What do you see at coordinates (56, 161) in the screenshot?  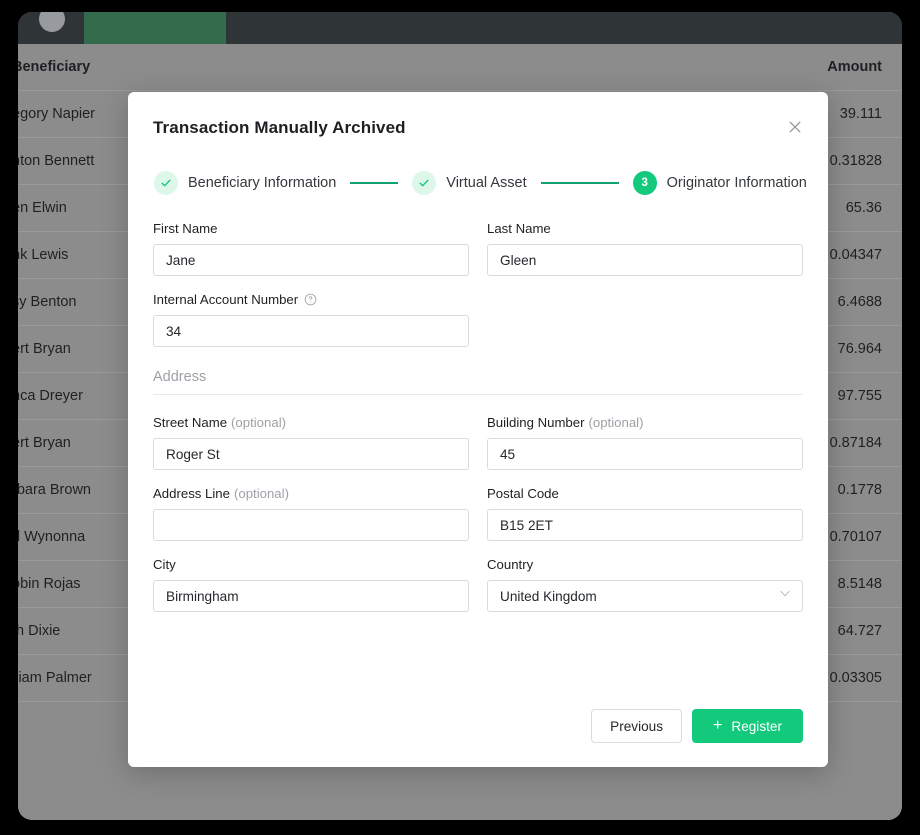 I see `cell-beneficiary: nton Bennett` at bounding box center [56, 161].